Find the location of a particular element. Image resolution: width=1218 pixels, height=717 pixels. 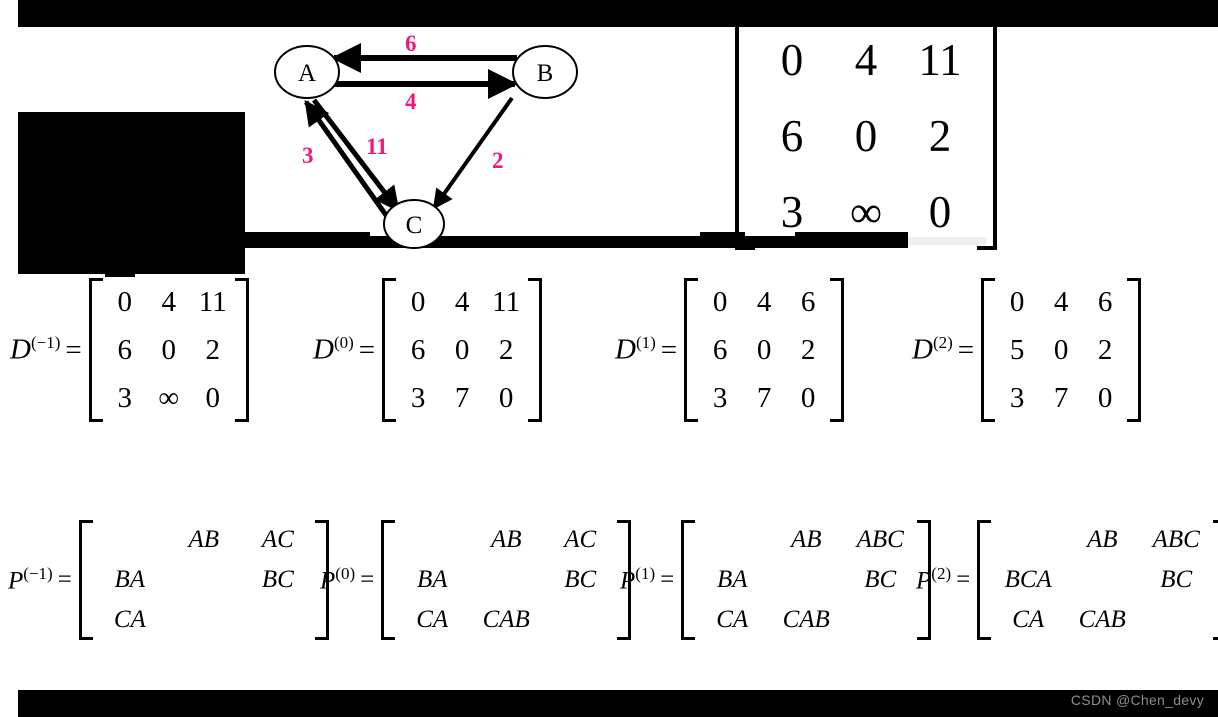

matrix-name-label: P(1) is located at coordinates (637, 579).